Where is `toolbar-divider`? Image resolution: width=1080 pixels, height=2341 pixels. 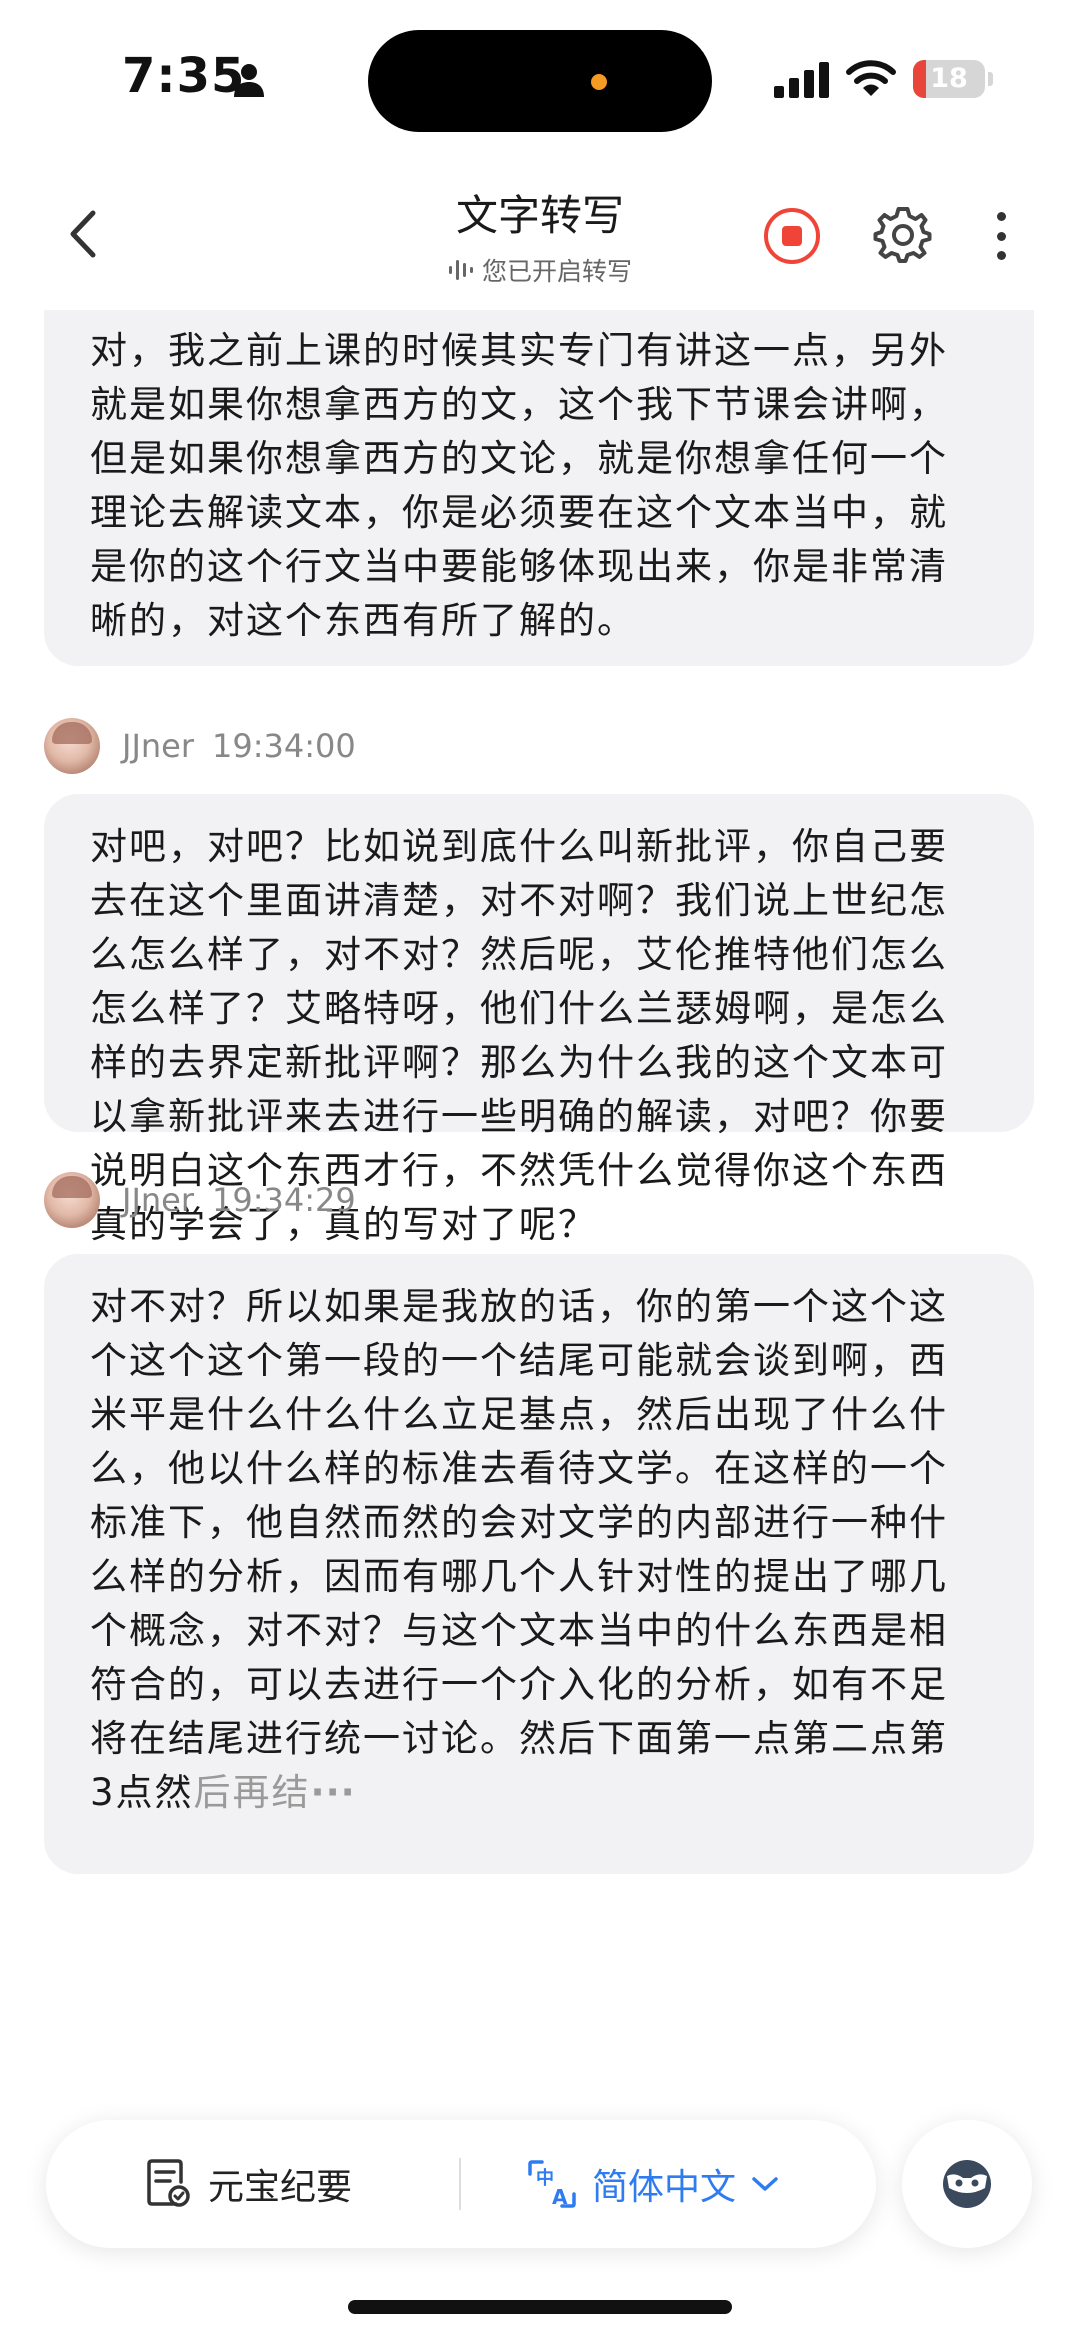 toolbar-divider is located at coordinates (460, 2184).